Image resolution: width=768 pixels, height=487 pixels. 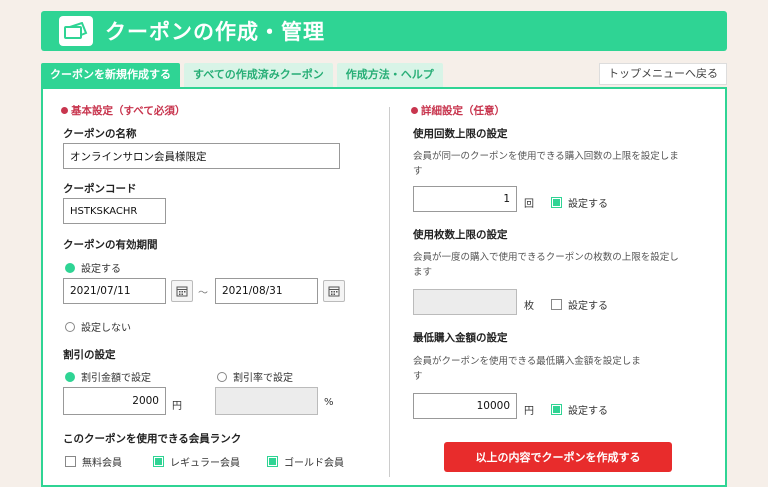 What do you see at coordinates (110, 75) in the screenshot?
I see `tab-create-coupon: クーポンを新規作成する` at bounding box center [110, 75].